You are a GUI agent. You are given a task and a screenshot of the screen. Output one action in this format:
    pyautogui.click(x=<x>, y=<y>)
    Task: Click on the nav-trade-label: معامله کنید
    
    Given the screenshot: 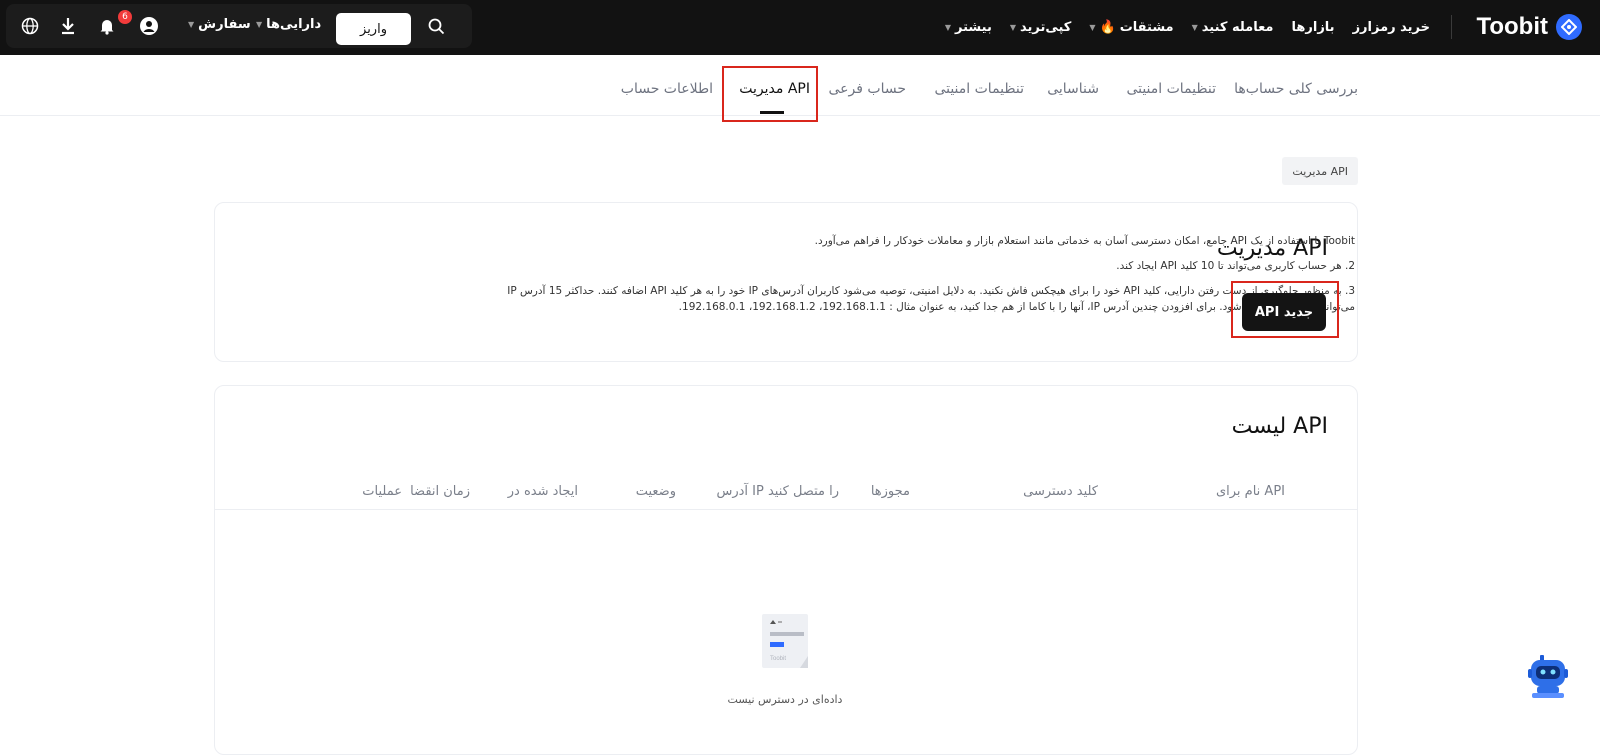 What is the action you would take?
    pyautogui.click(x=1237, y=27)
    